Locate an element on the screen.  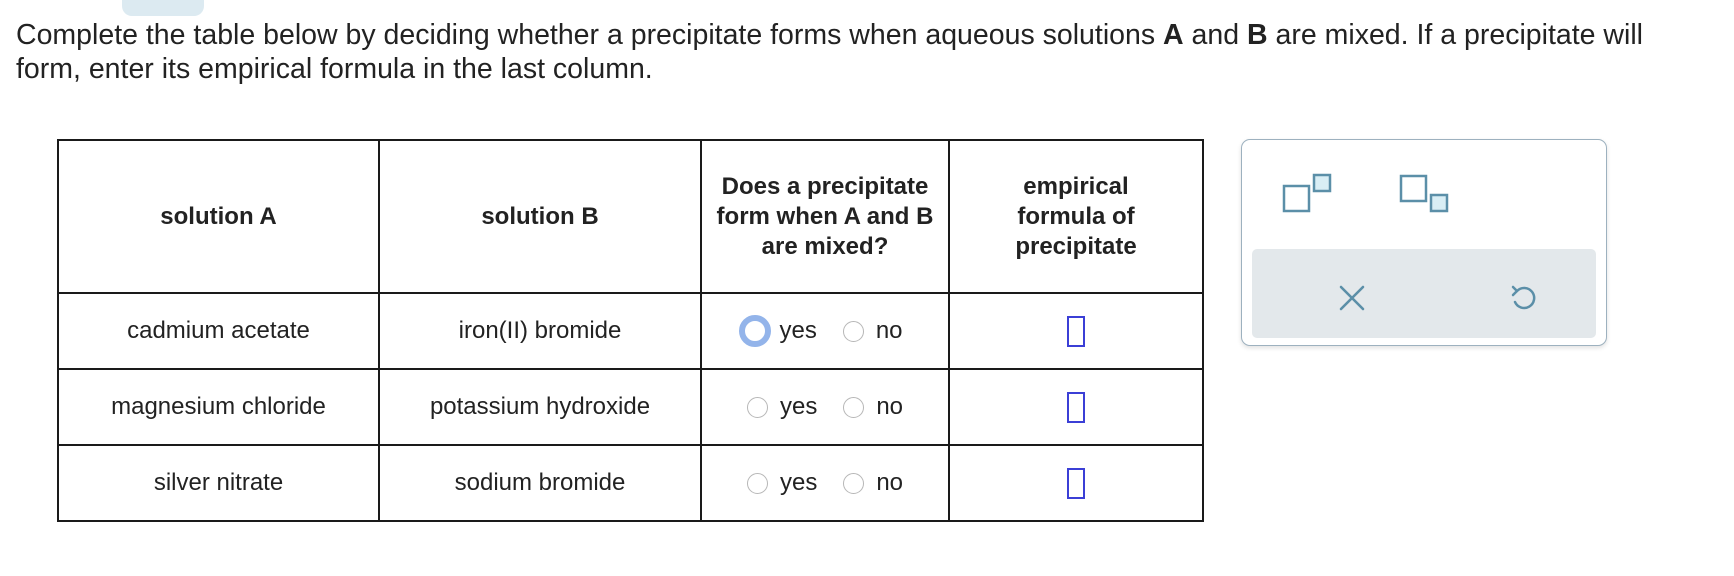
table-row: cadmium acetate iron(II) bromide yes no is located at coordinates (630, 331).